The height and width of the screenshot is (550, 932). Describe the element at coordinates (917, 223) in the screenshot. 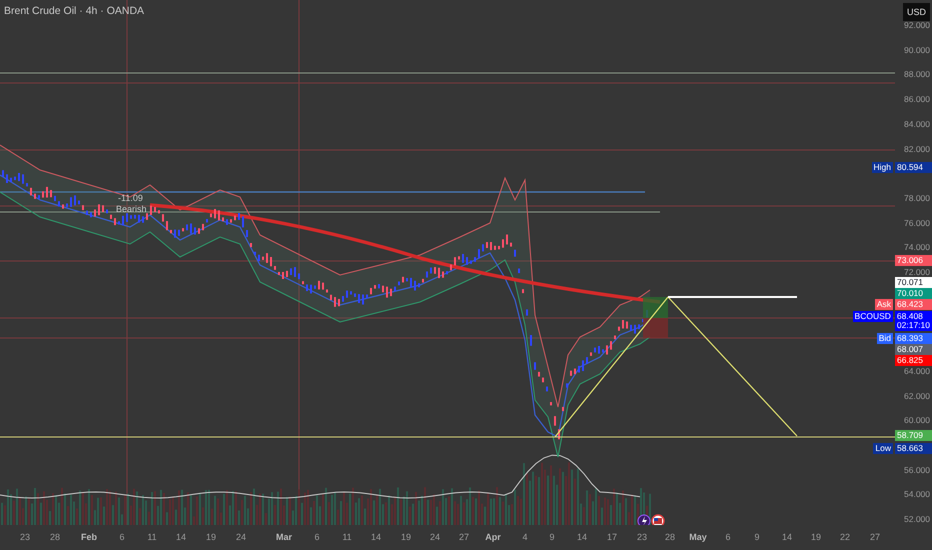

I see `price-tick: 76.000` at that location.